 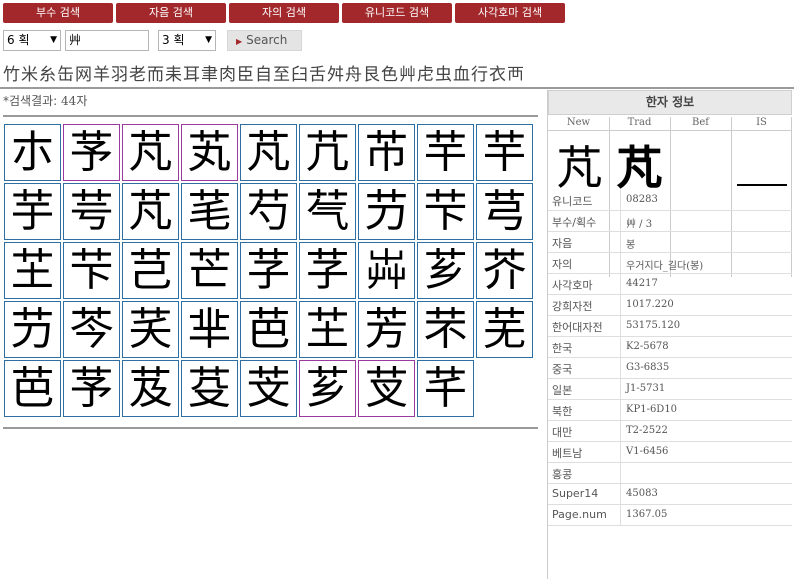 I want to click on info-value: T2-2522, so click(x=647, y=430).